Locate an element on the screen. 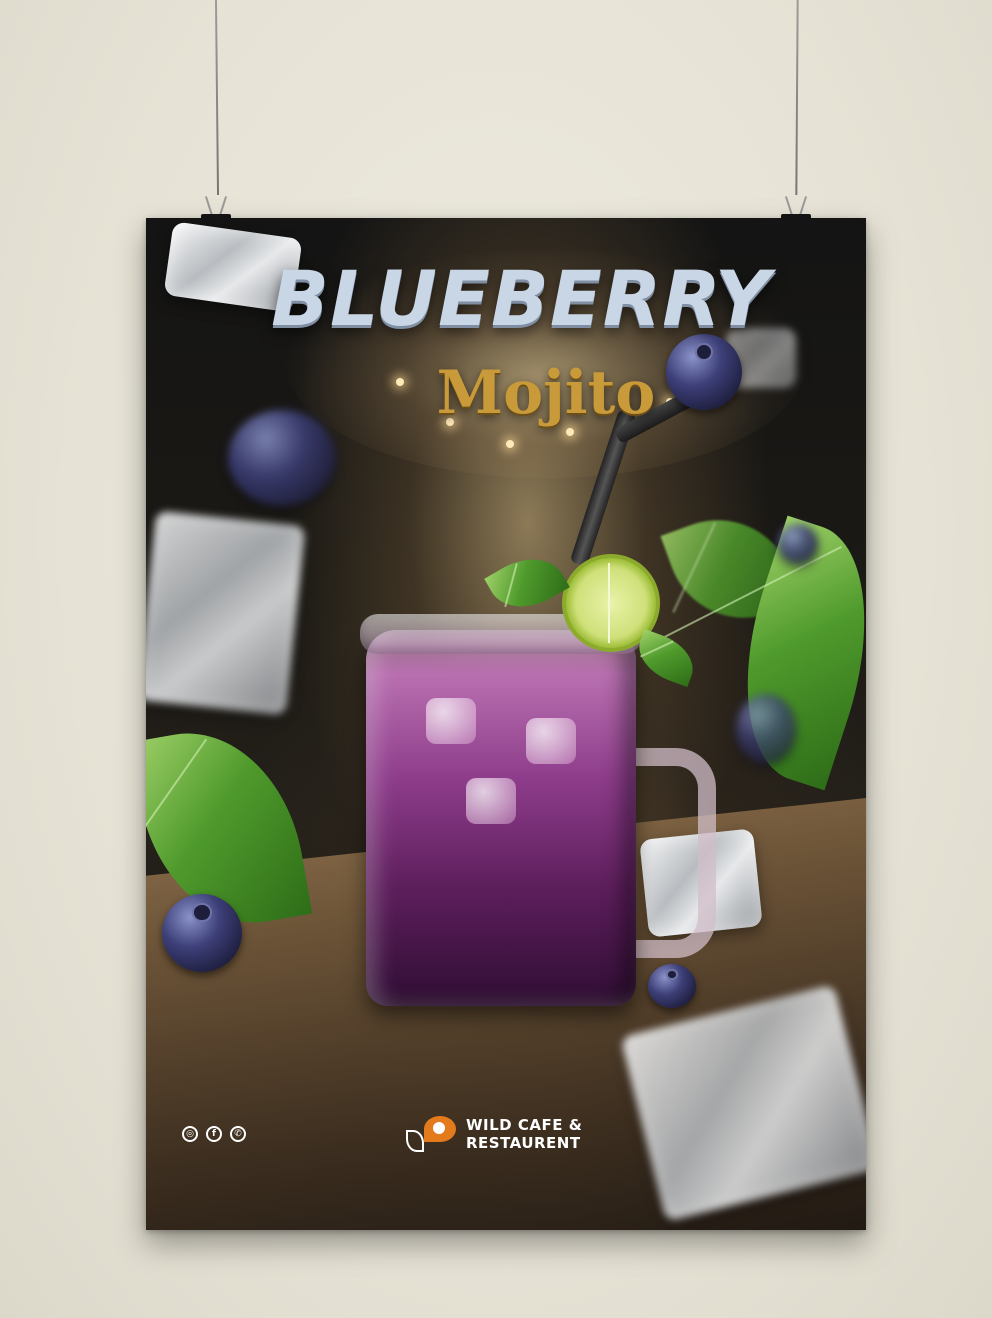 The width and height of the screenshot is (992, 1318). hanging-wire-right is located at coordinates (797, 98).